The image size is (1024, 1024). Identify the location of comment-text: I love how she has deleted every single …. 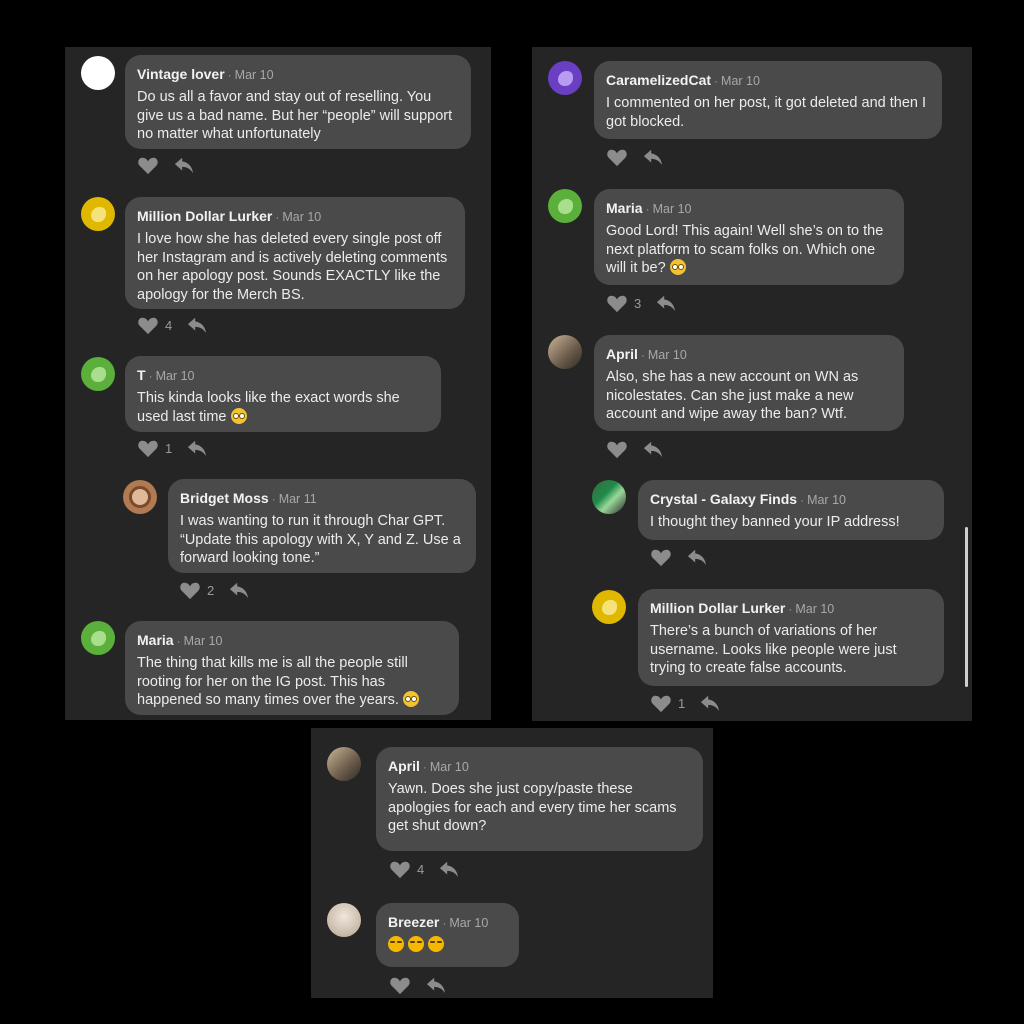
(292, 267).